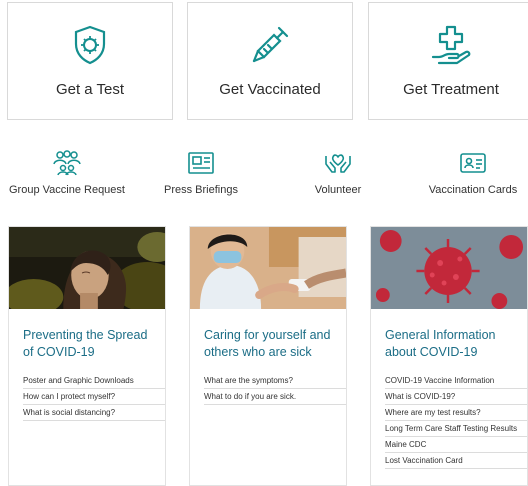 This screenshot has width=528, height=486. I want to click on list-item: COVID-19 Vaccine Information, so click(456, 381).